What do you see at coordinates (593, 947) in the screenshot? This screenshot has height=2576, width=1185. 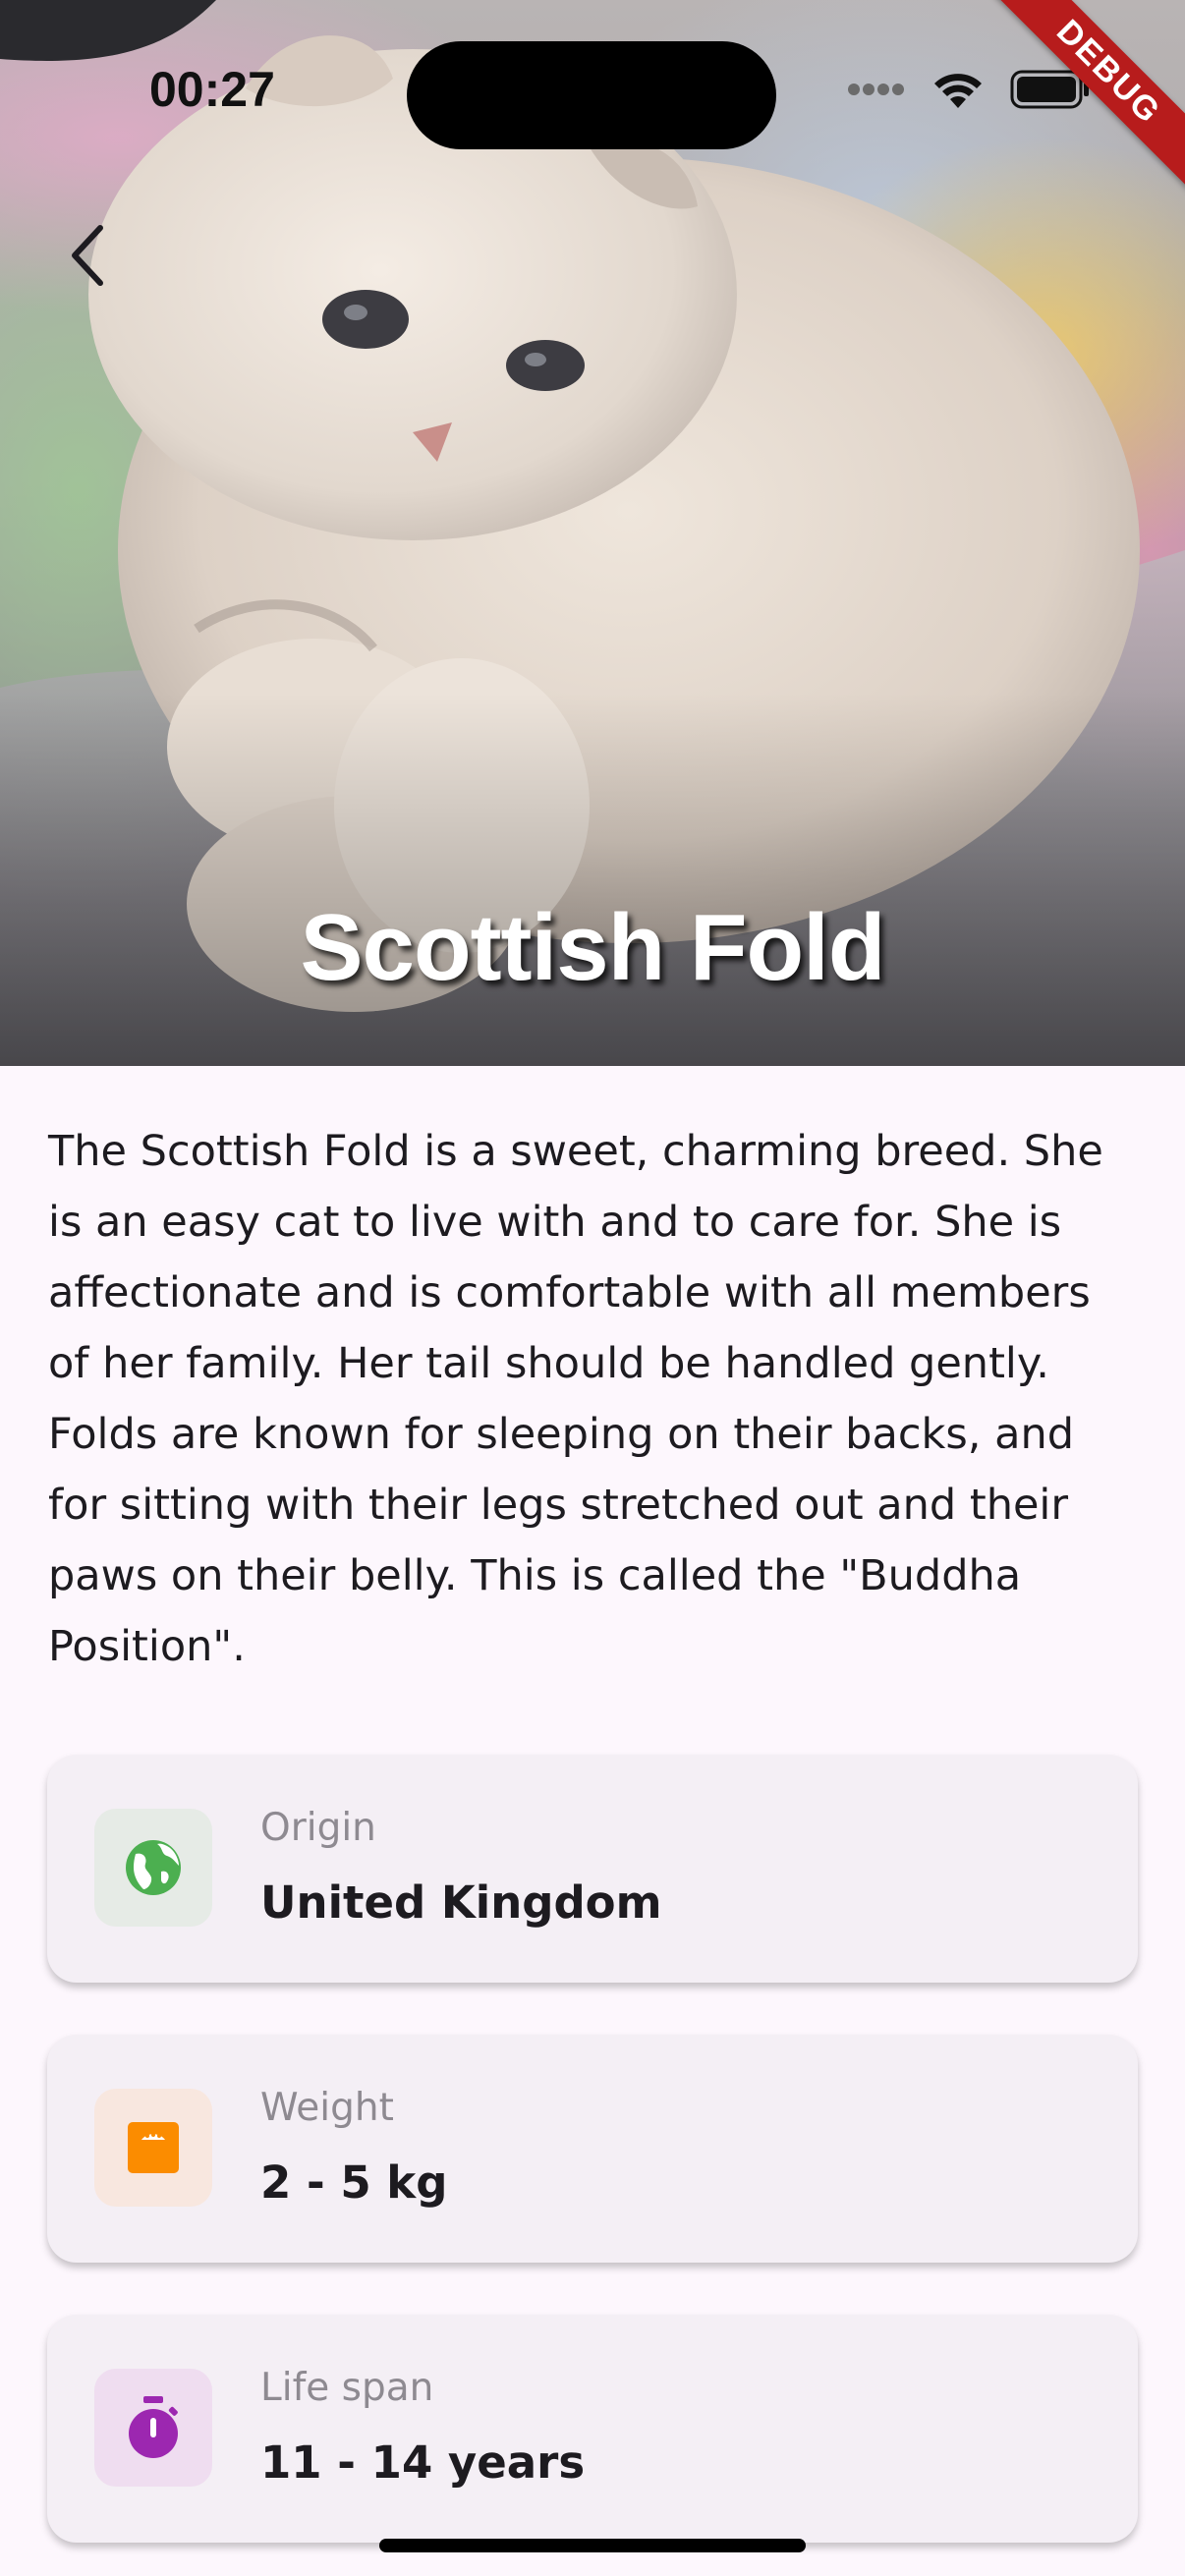 I see `breed-title: Scottish Fold` at bounding box center [593, 947].